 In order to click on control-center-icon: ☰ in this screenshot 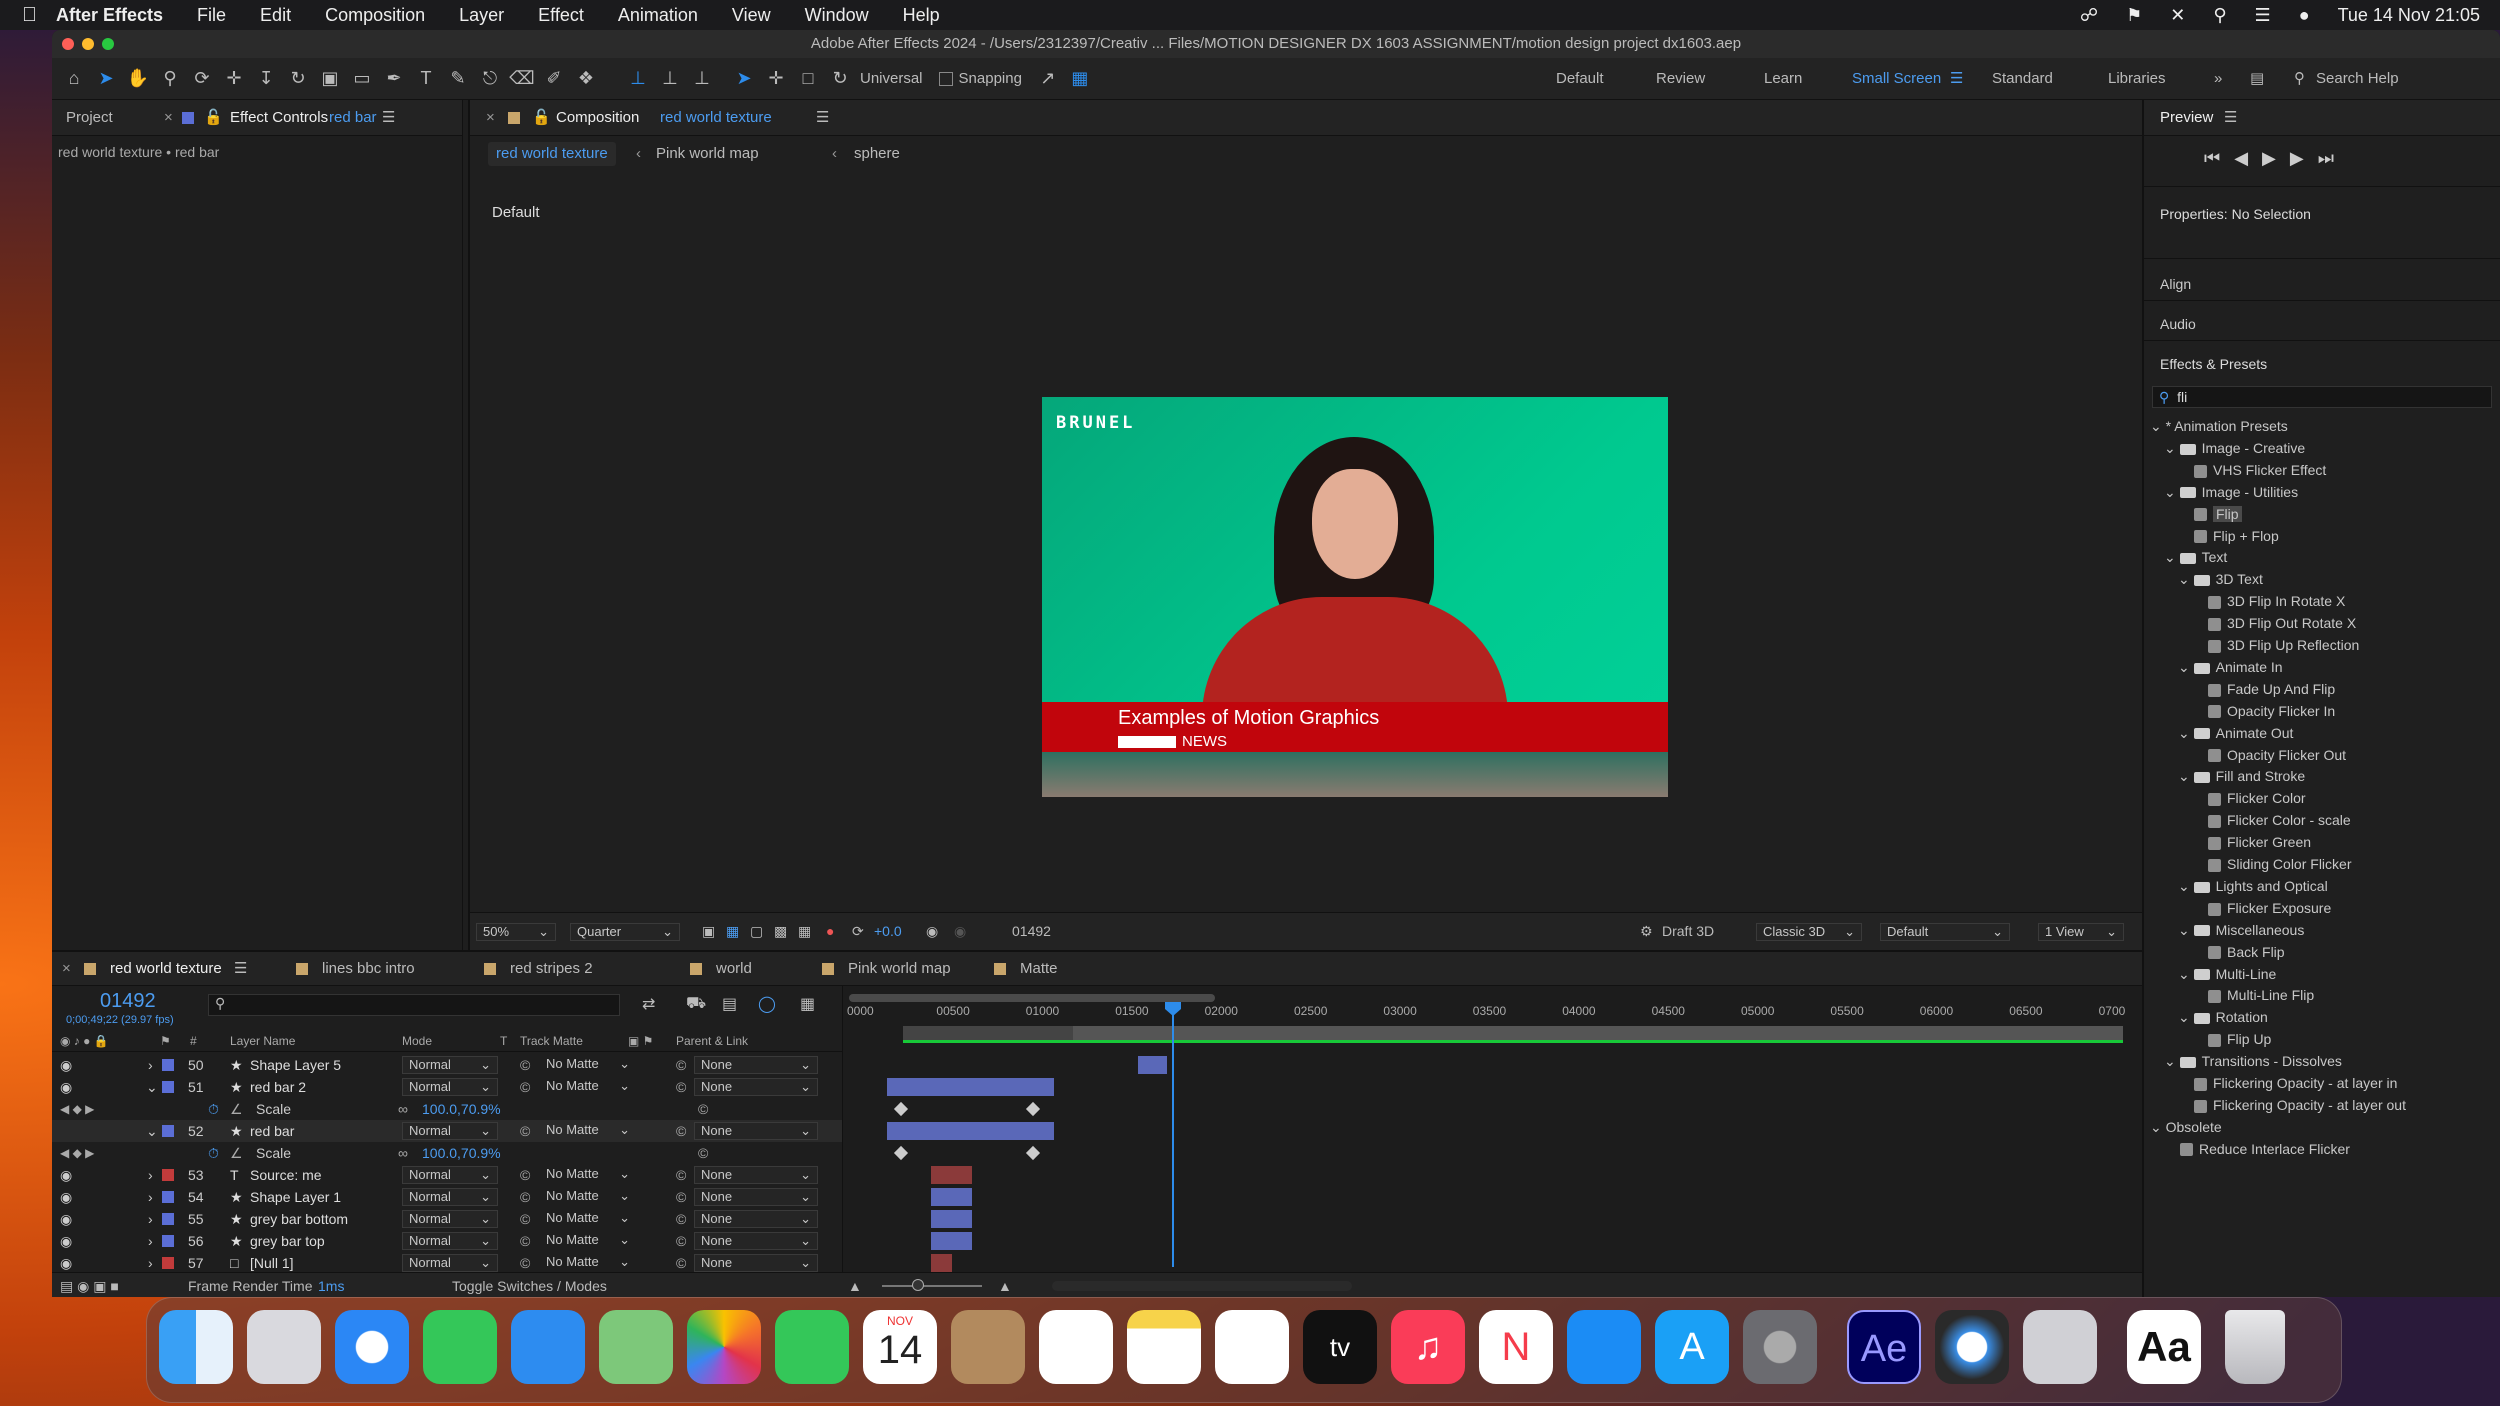, I will do `click(2263, 15)`.